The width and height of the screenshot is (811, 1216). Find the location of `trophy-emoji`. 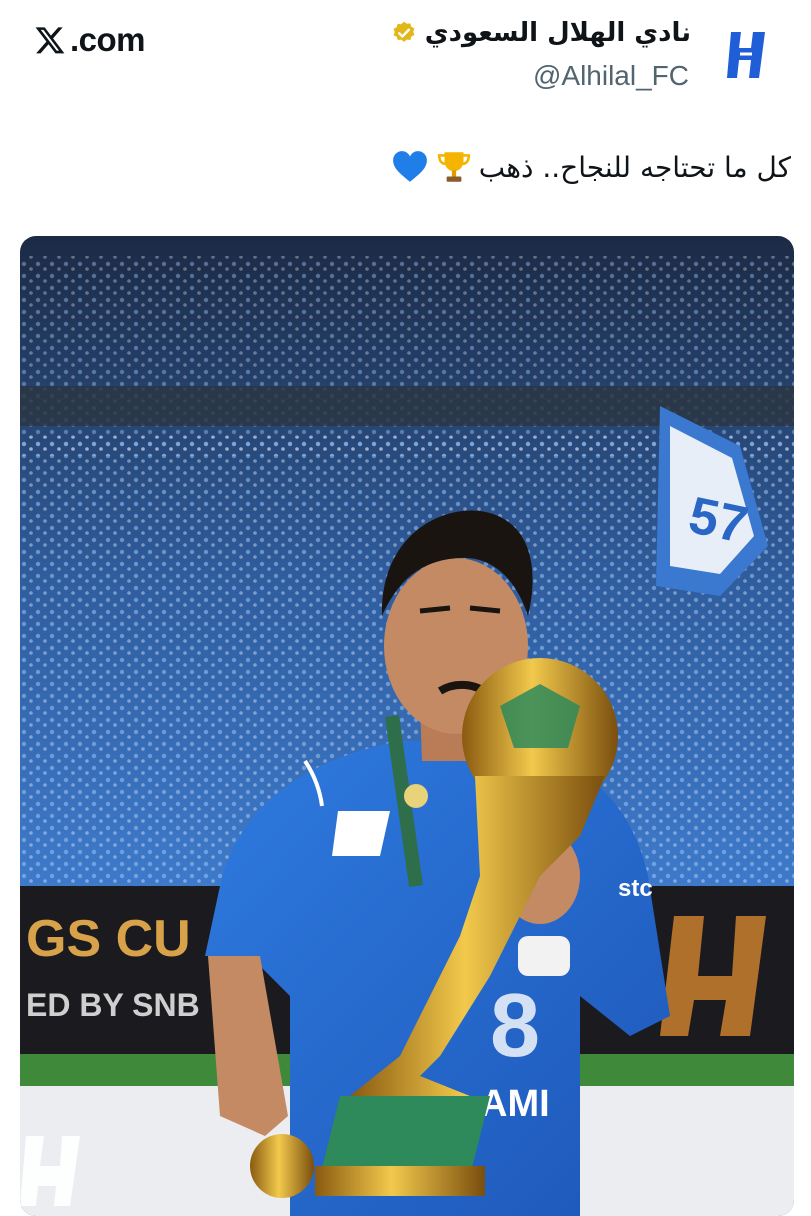

trophy-emoji is located at coordinates (453, 167).